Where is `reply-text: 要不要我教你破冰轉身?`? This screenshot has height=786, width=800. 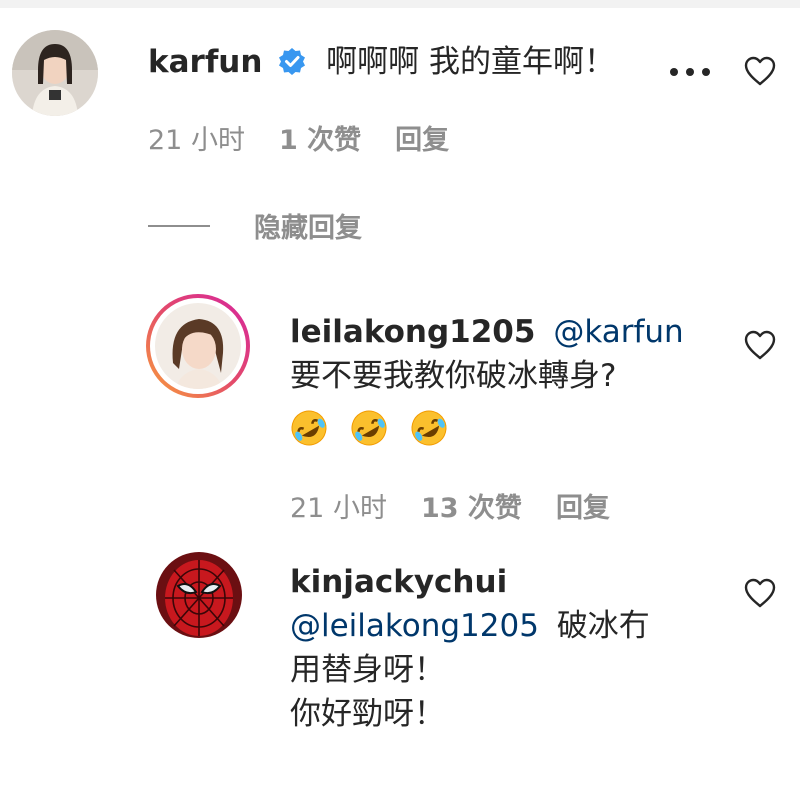 reply-text: 要不要我教你破冰轉身? is located at coordinates (453, 376).